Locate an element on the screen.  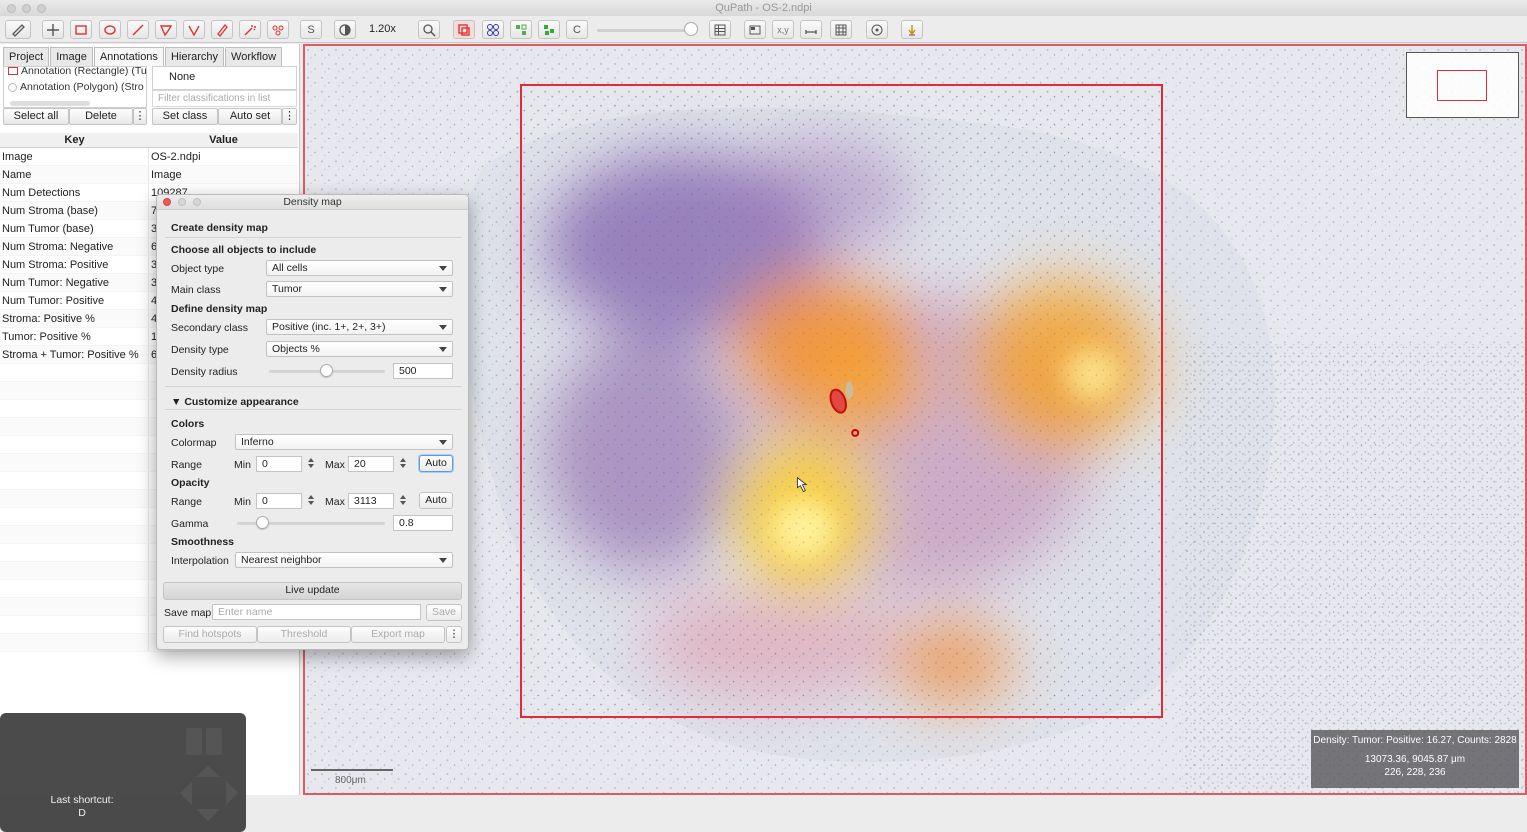
density-radius-field: 500 is located at coordinates (423, 371).